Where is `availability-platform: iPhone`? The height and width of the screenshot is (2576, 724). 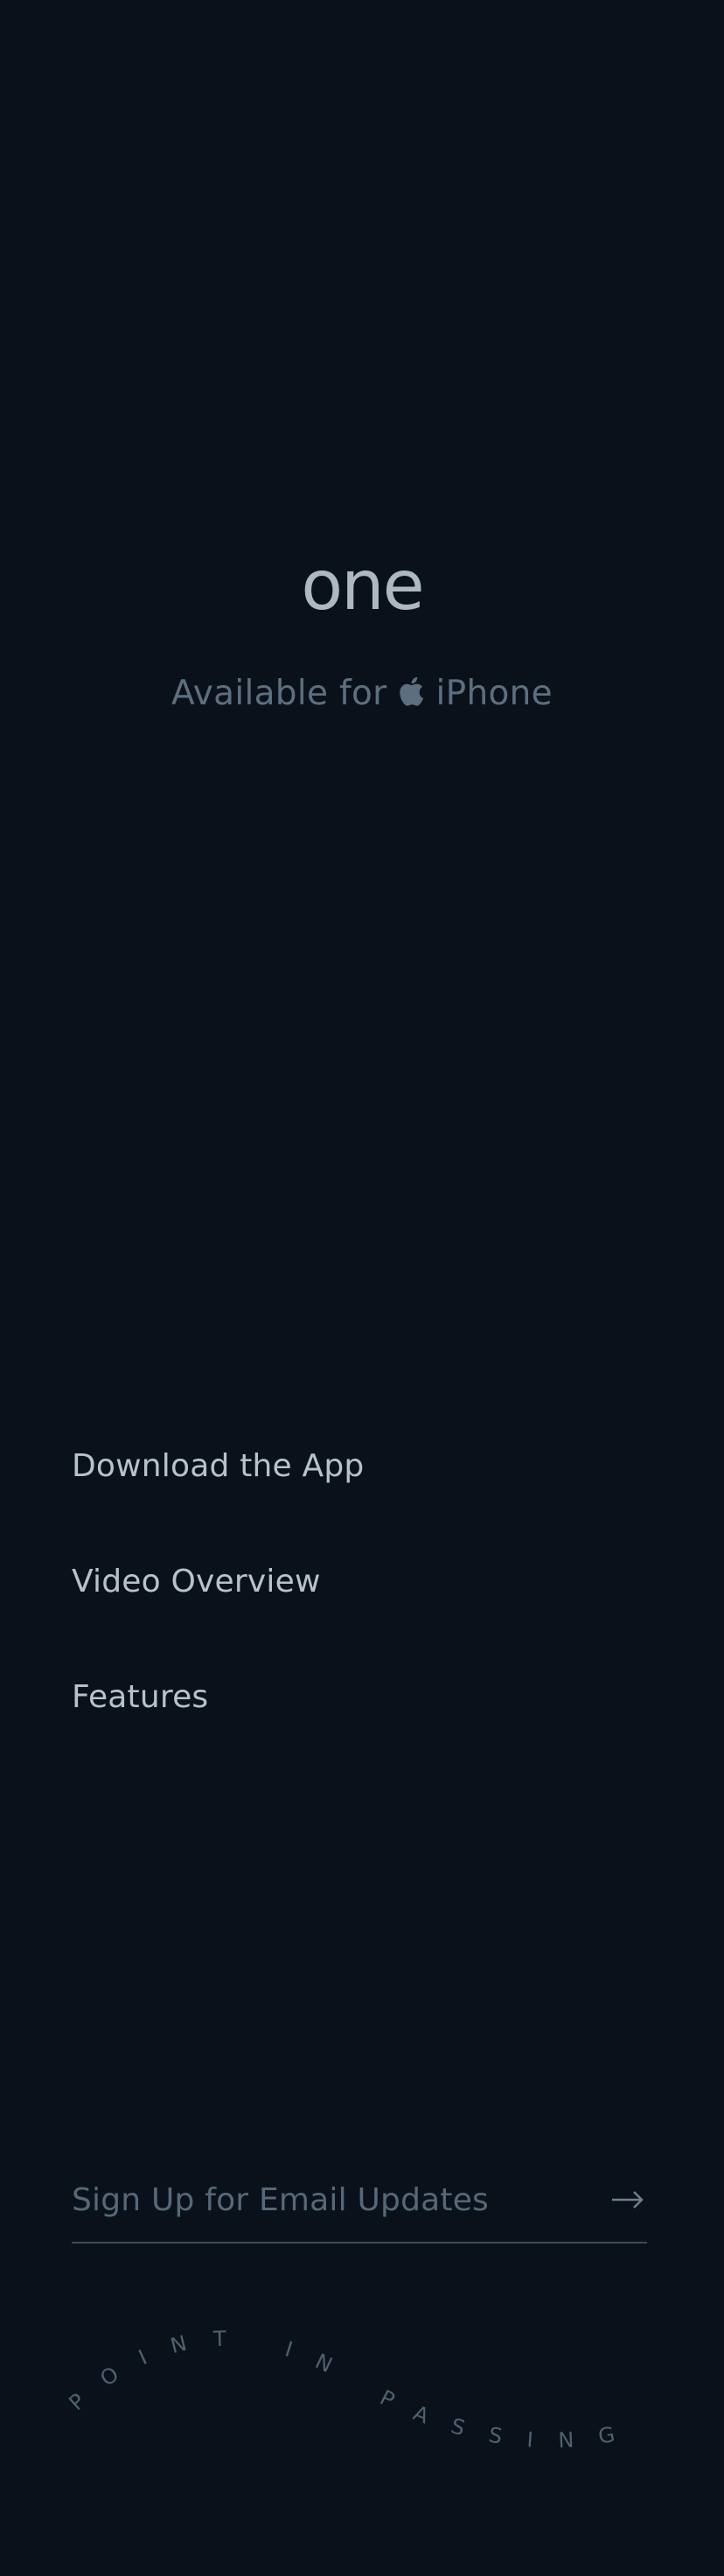 availability-platform: iPhone is located at coordinates (494, 693).